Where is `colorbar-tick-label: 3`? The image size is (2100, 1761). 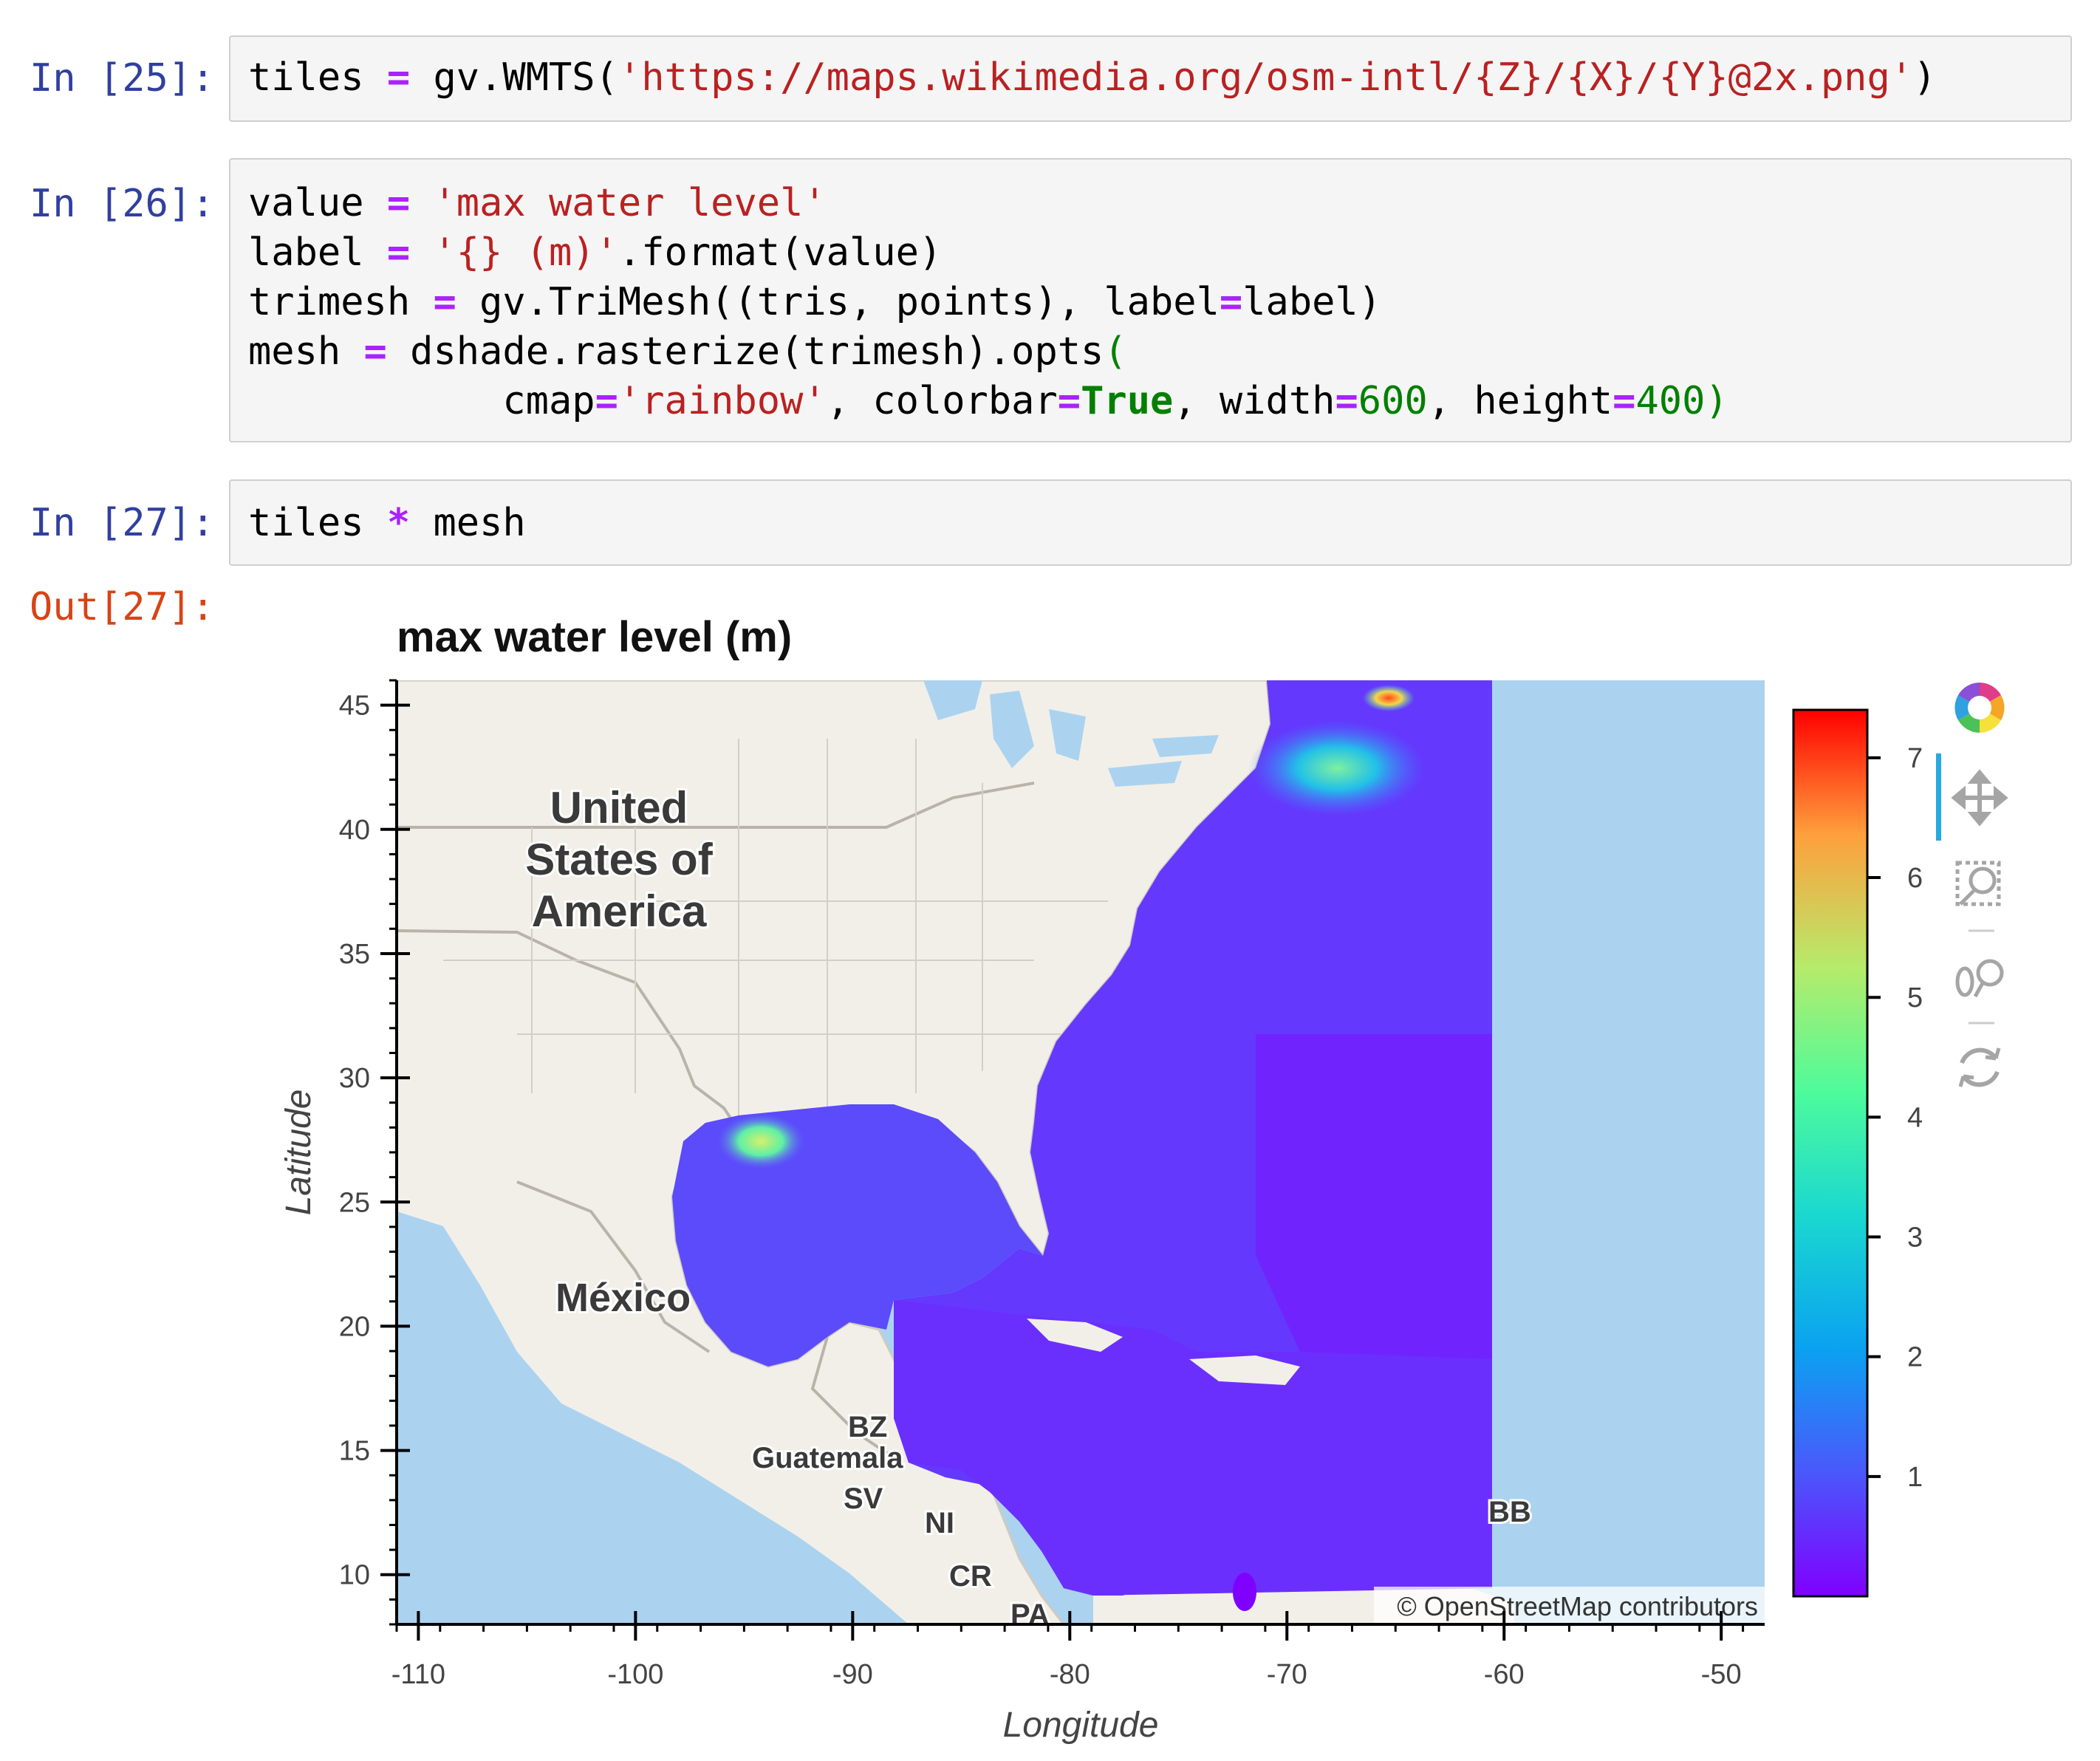
colorbar-tick-label: 3 is located at coordinates (1915, 1238).